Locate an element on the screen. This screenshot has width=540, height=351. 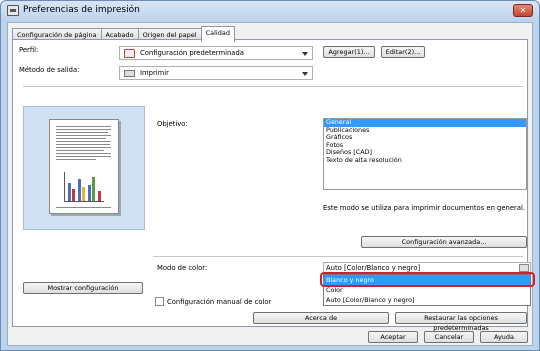
preview-chart is located at coordinates (84, 187).